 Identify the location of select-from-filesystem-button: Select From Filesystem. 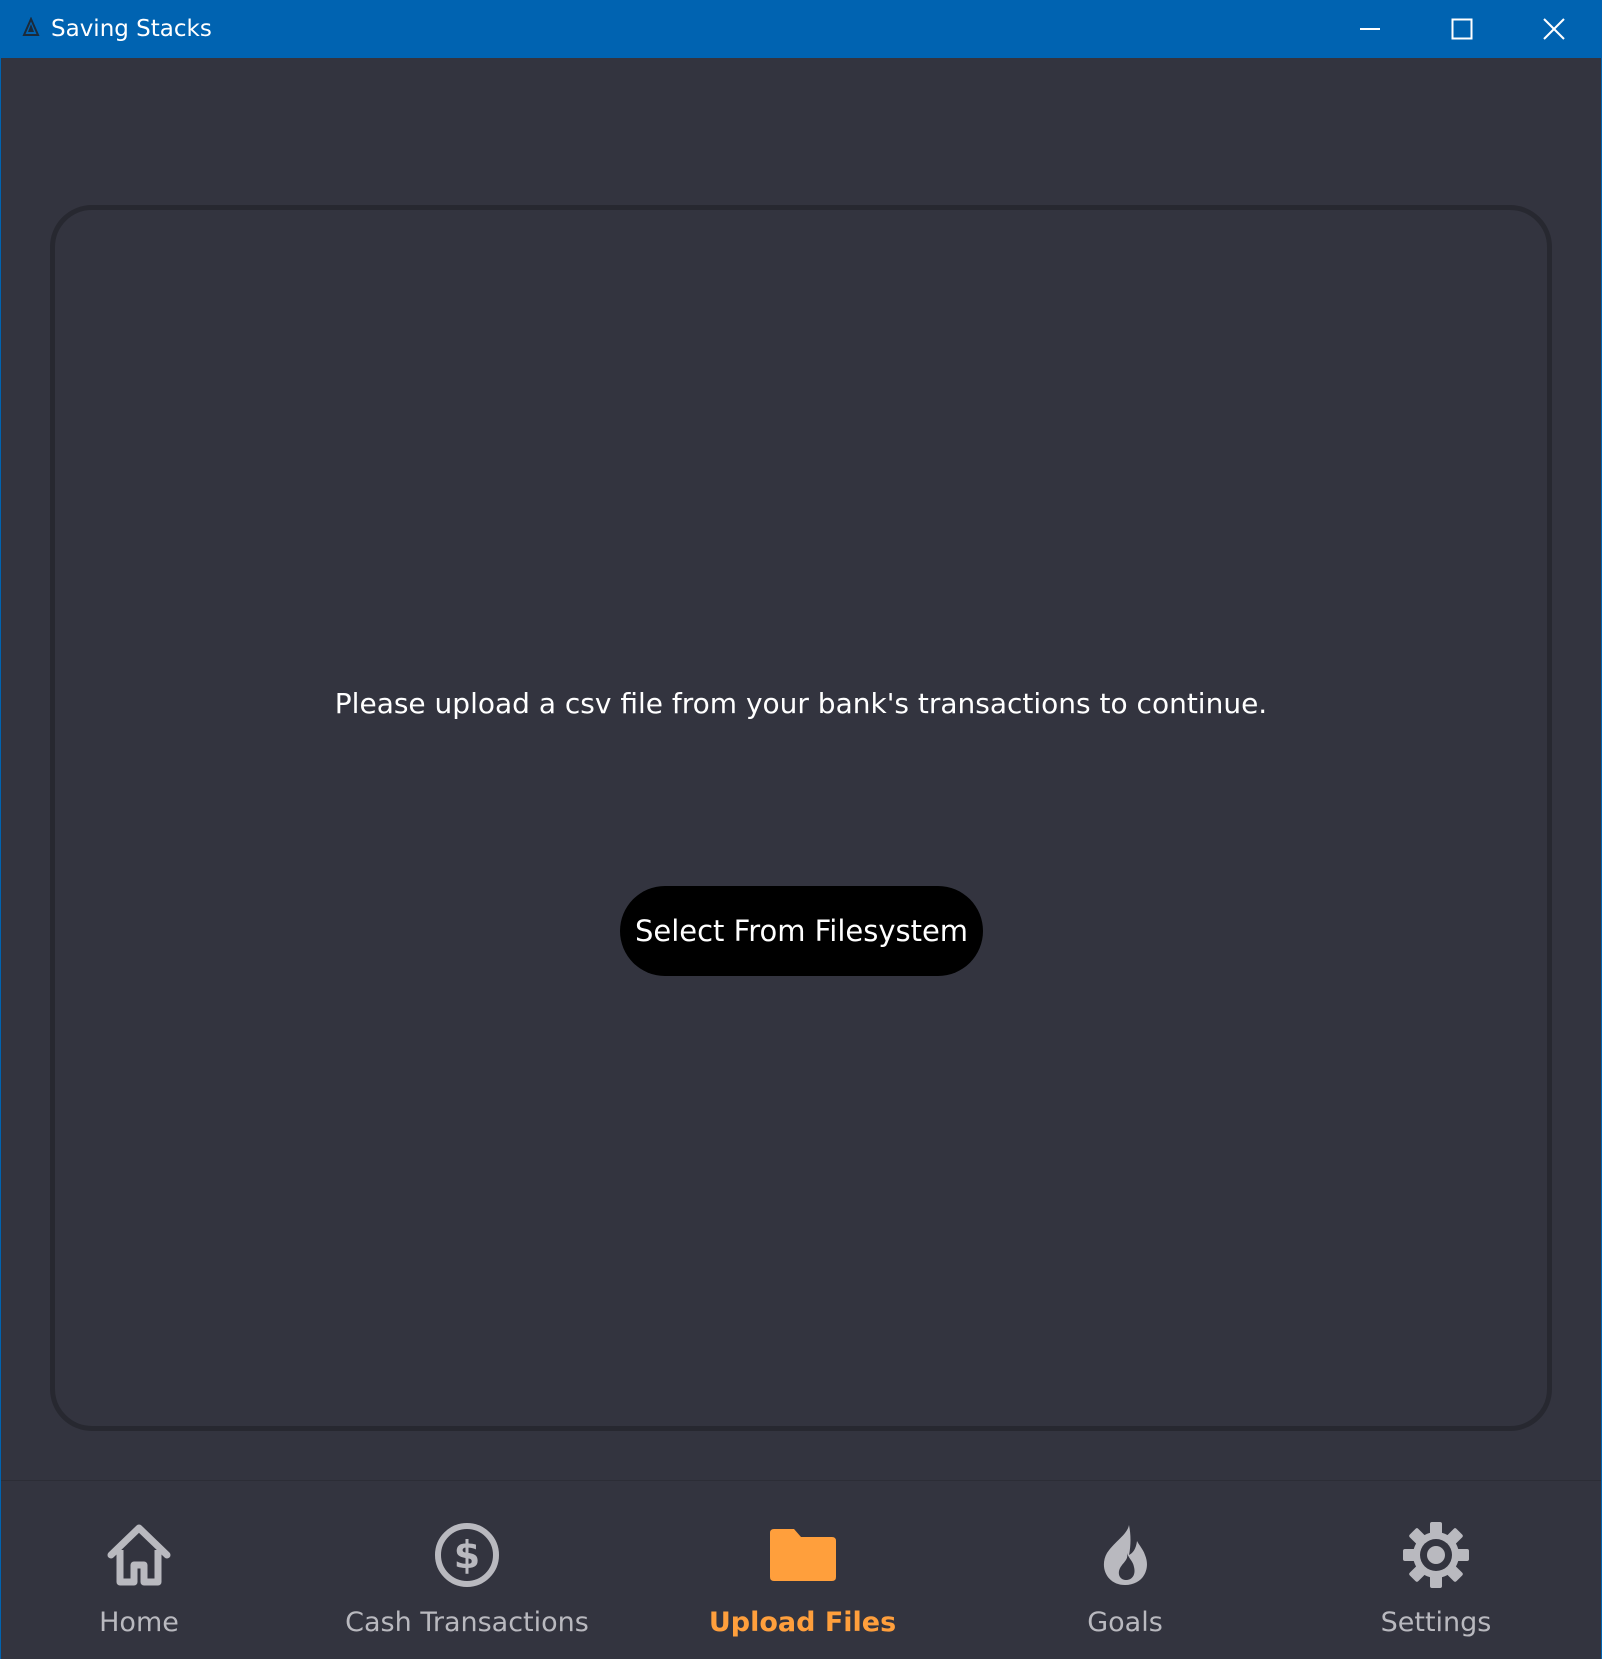
(801, 931).